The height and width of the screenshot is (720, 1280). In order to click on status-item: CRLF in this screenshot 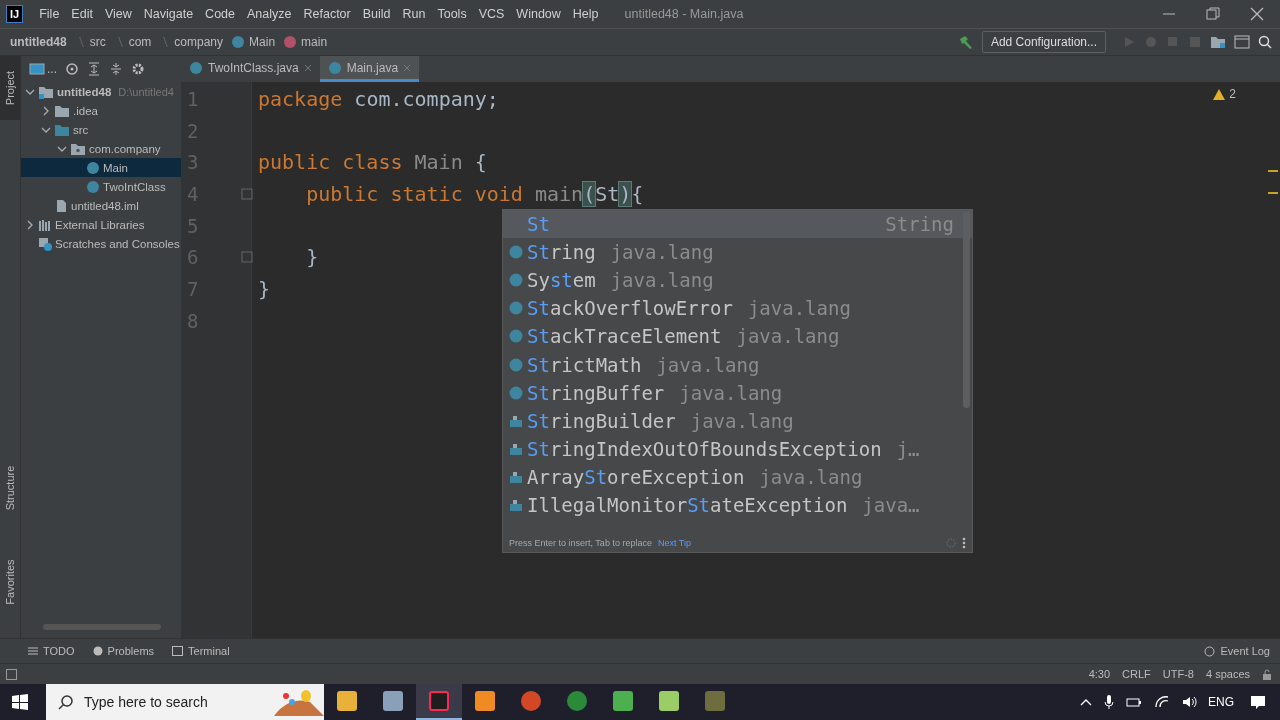, I will do `click(1136, 674)`.